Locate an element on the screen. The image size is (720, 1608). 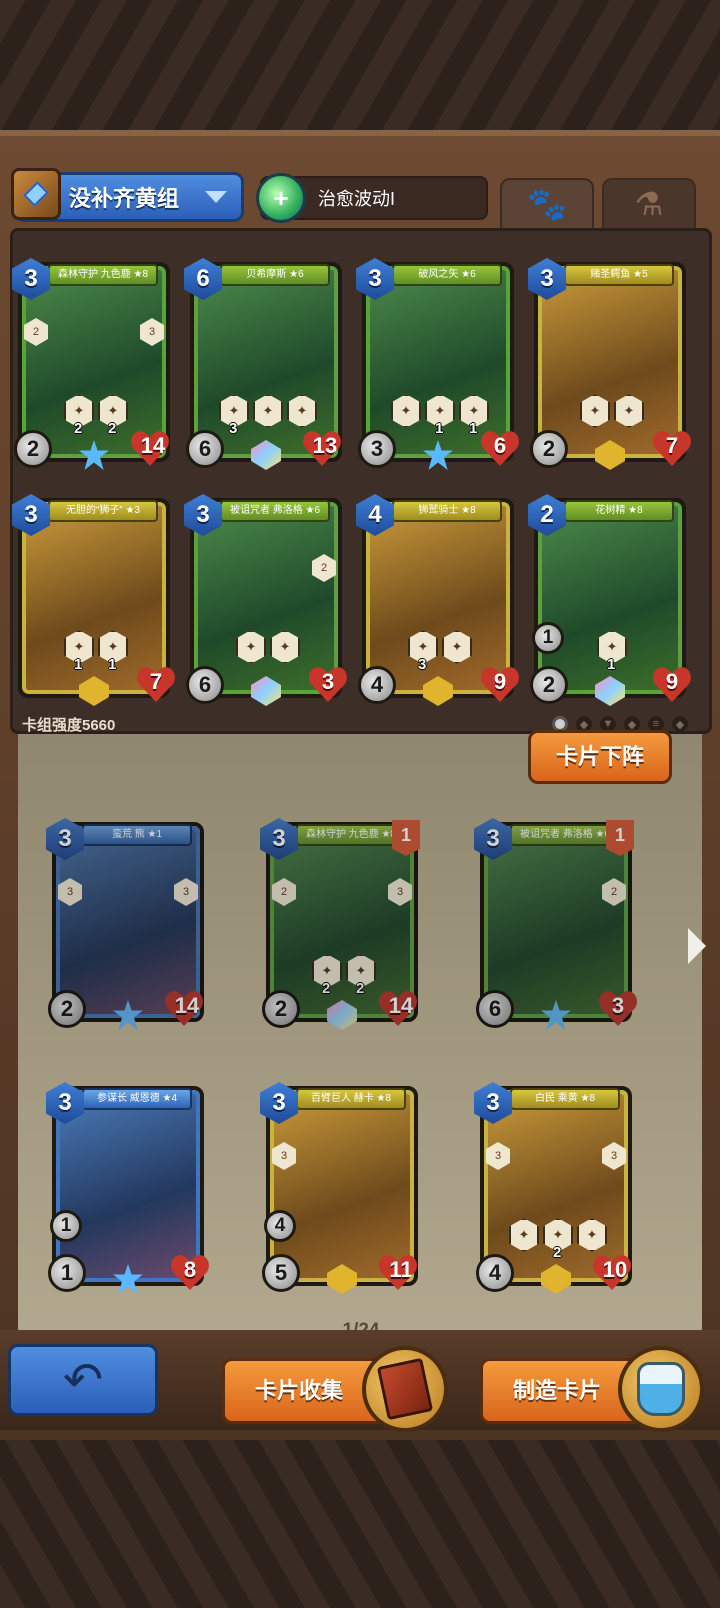
top-background is located at coordinates (360, 70).